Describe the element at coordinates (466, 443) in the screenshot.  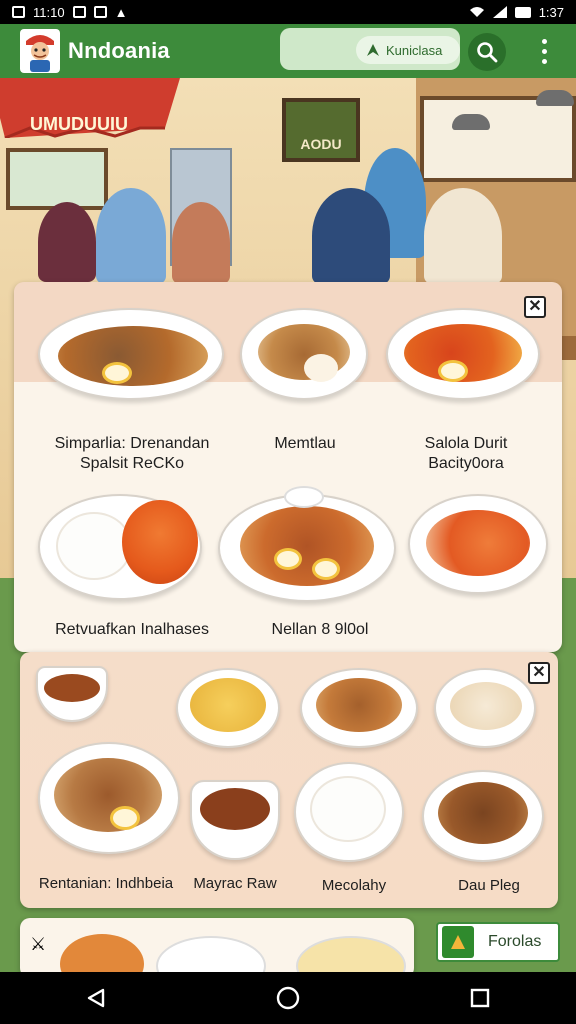
I see `dish-label: Salola Durit` at that location.